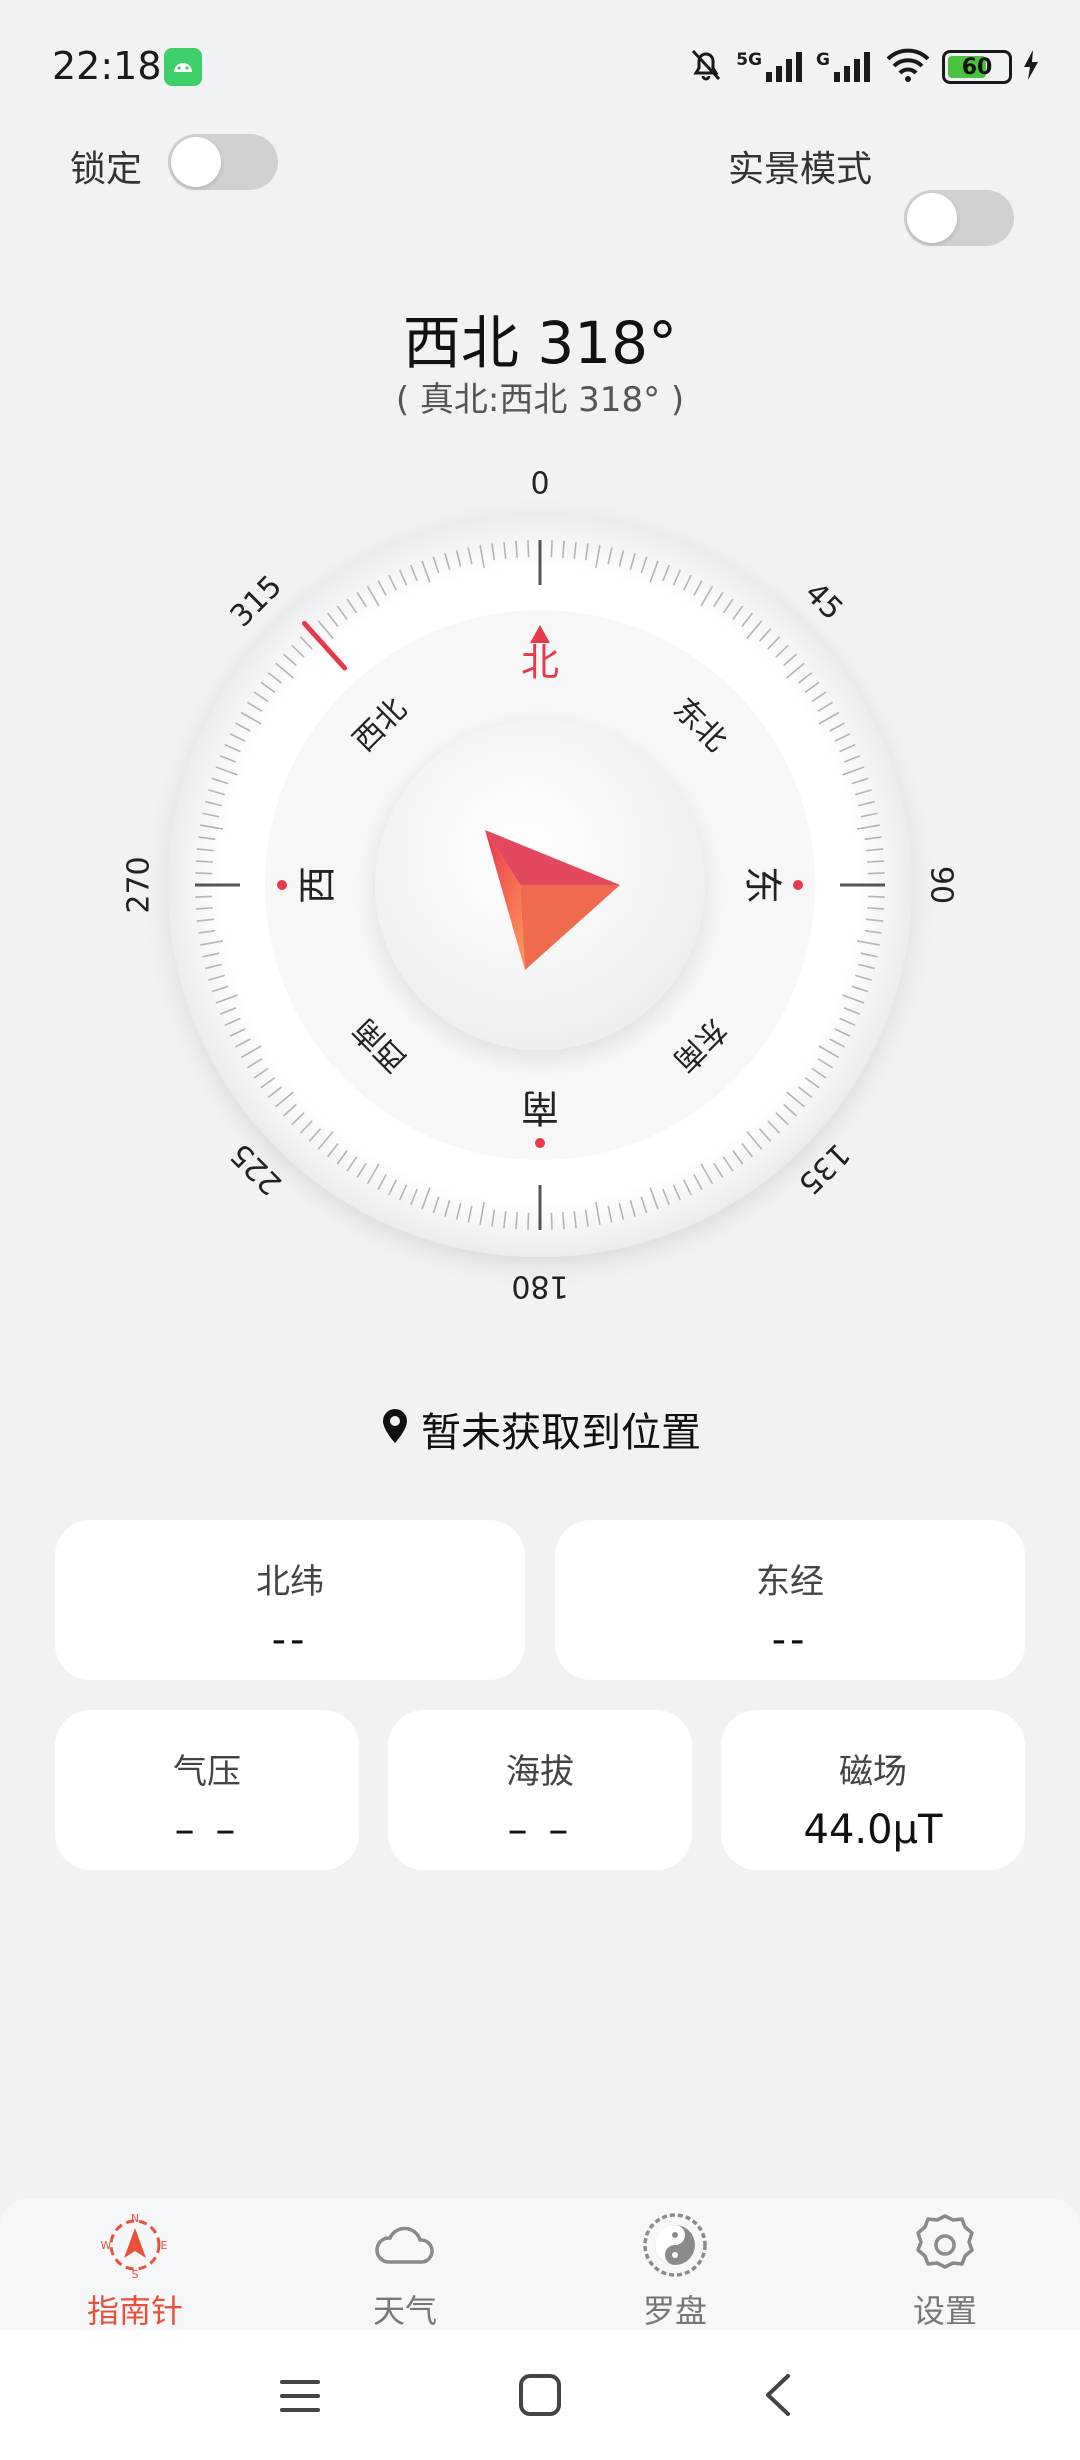  I want to click on cellular-signal-2-icon: G, so click(845, 67).